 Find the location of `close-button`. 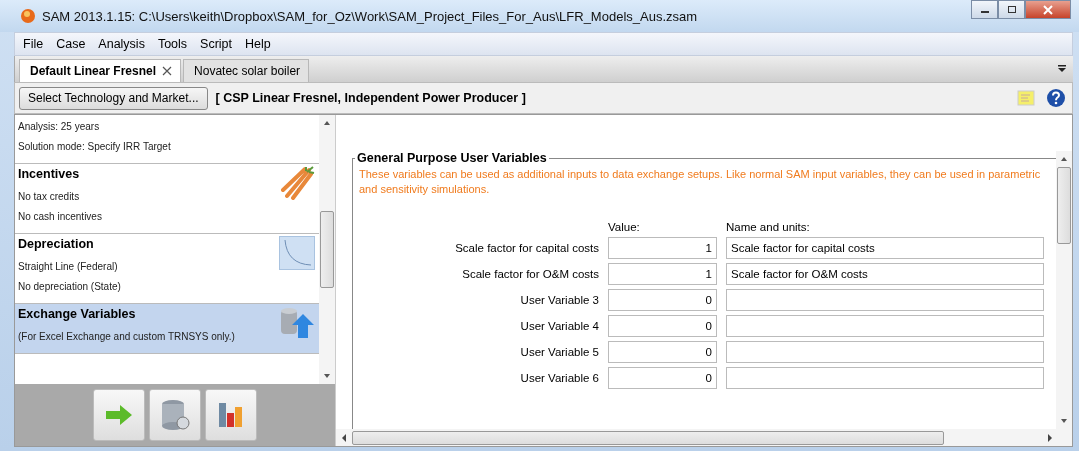

close-button is located at coordinates (1048, 9).